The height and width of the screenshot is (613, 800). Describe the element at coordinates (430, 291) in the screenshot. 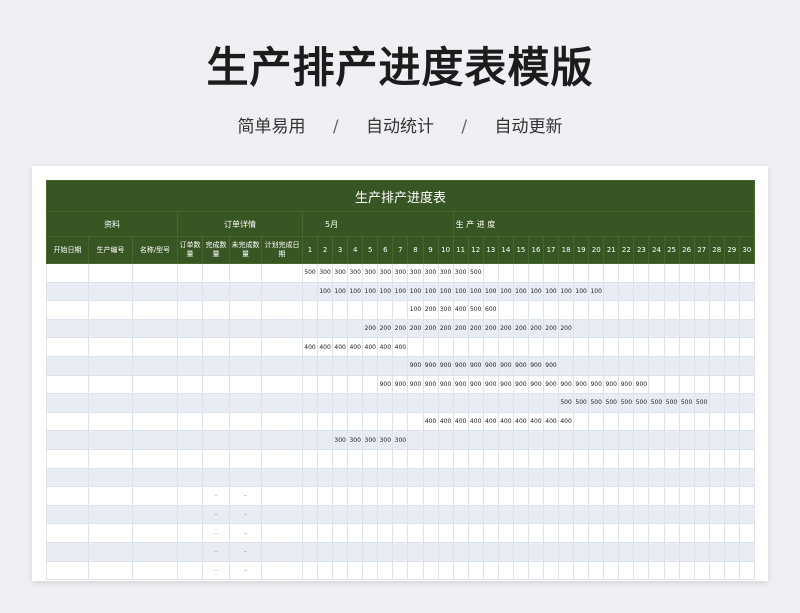

I see `day-cell: 100` at that location.